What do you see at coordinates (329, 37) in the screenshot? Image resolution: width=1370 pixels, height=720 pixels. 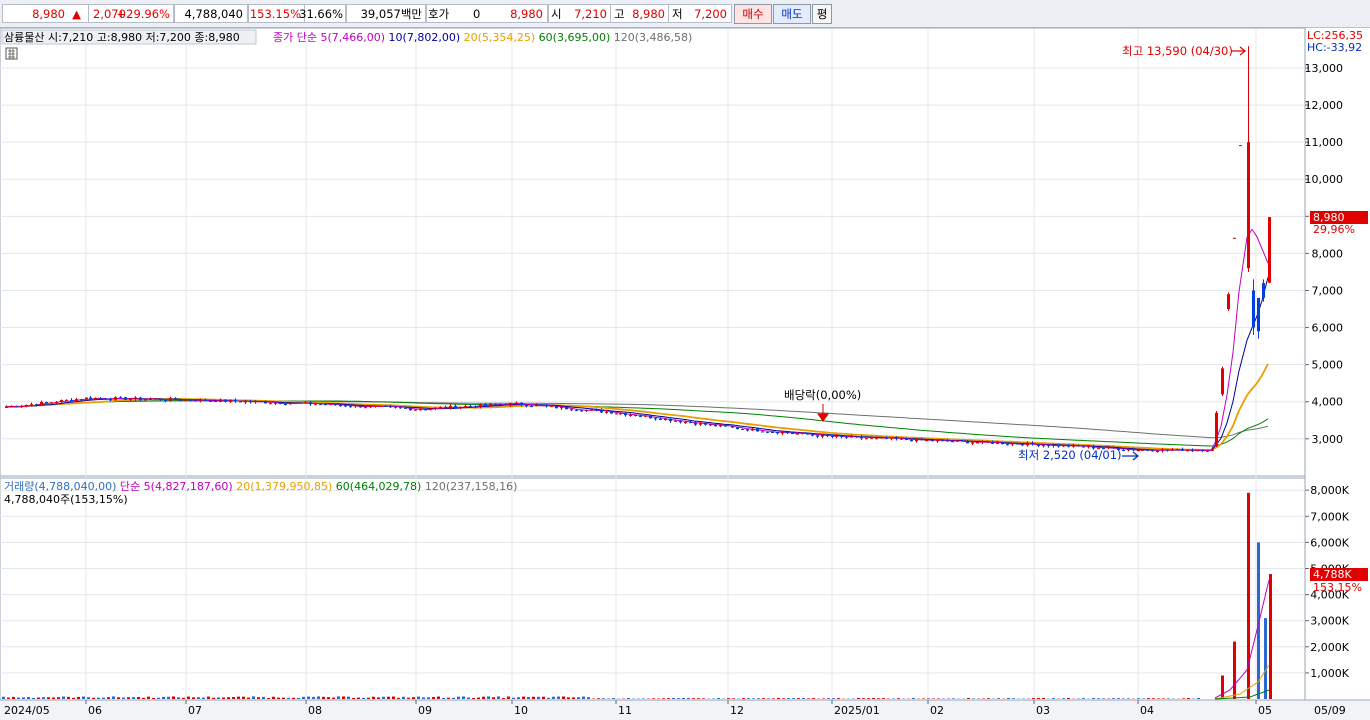 I see `legend-item: 종가 단순 5(7,466,00)` at bounding box center [329, 37].